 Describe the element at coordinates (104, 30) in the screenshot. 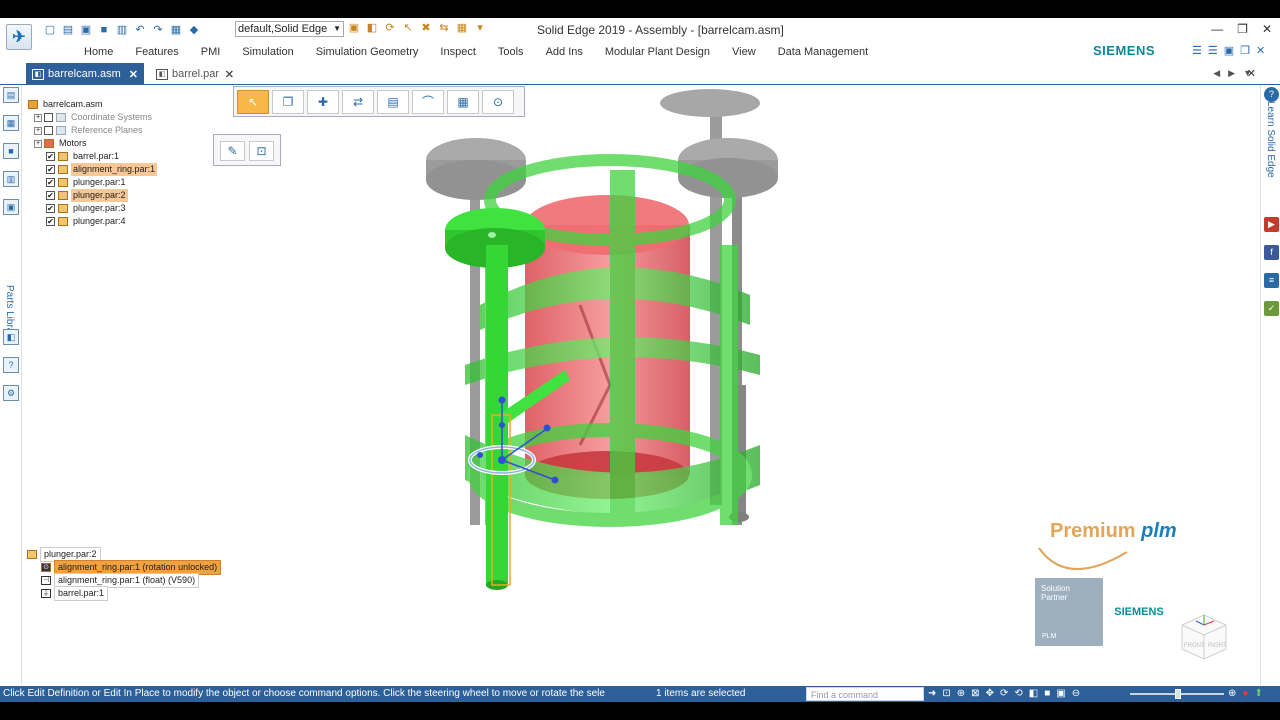

I see `save-icon: ■` at that location.